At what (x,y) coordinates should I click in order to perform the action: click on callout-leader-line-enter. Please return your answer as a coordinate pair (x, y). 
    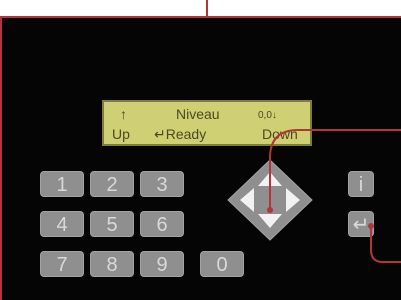
    Looking at the image, I should click on (385, 244).